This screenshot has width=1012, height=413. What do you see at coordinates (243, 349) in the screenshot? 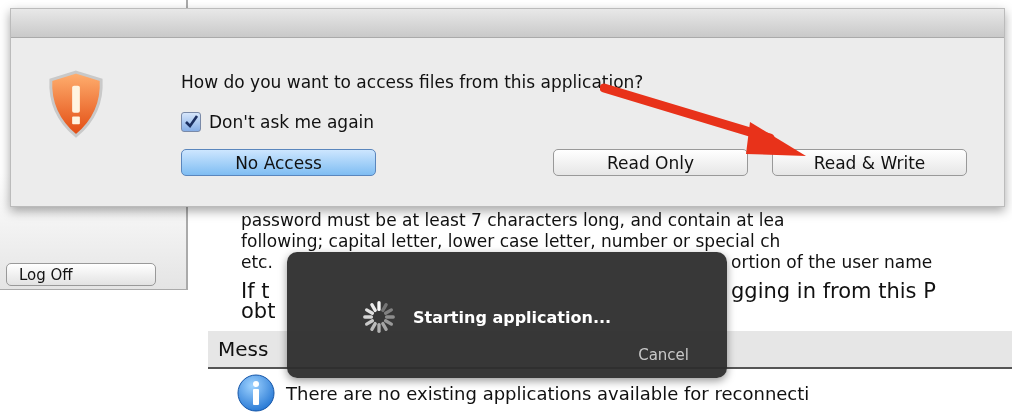
I see `section-title: Mess` at bounding box center [243, 349].